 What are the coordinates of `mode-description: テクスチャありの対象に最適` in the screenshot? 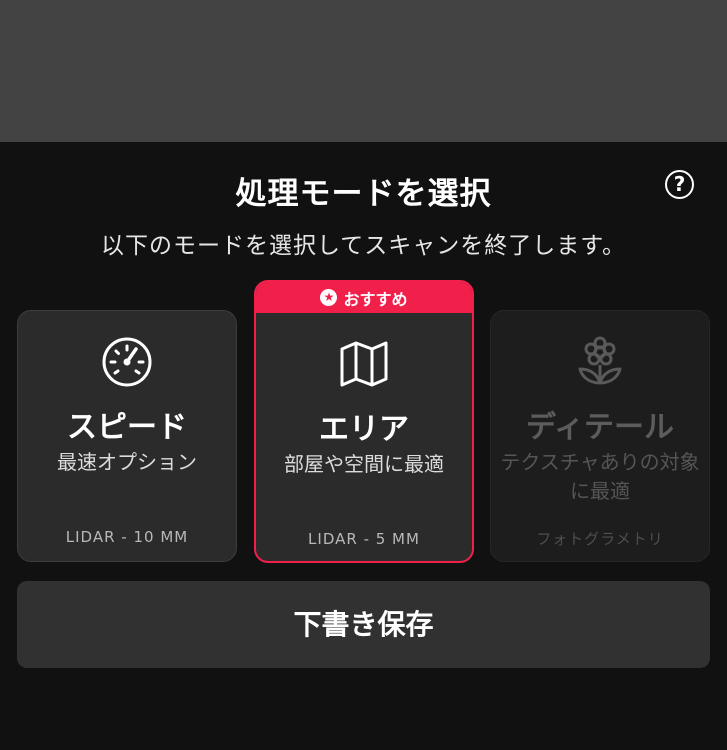 It's located at (600, 476).